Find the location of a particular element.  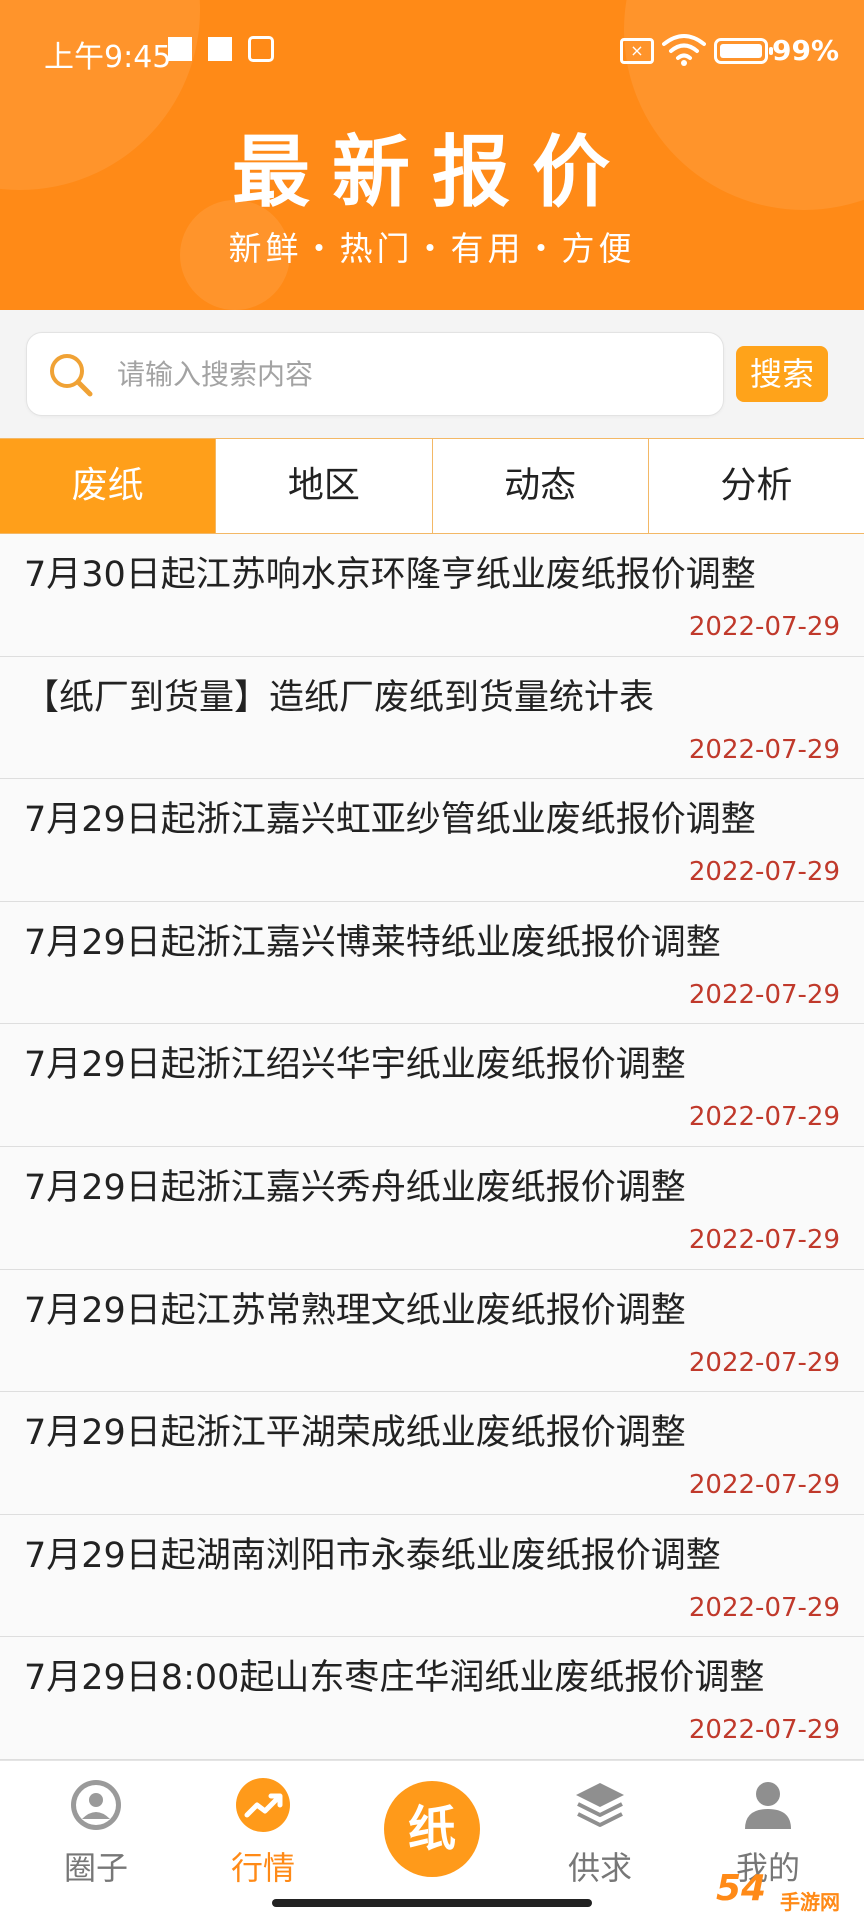

list-item: 7月29日起浙江嘉兴秀舟纸业废纸报价调整 2022-07-29 is located at coordinates (432, 1208).